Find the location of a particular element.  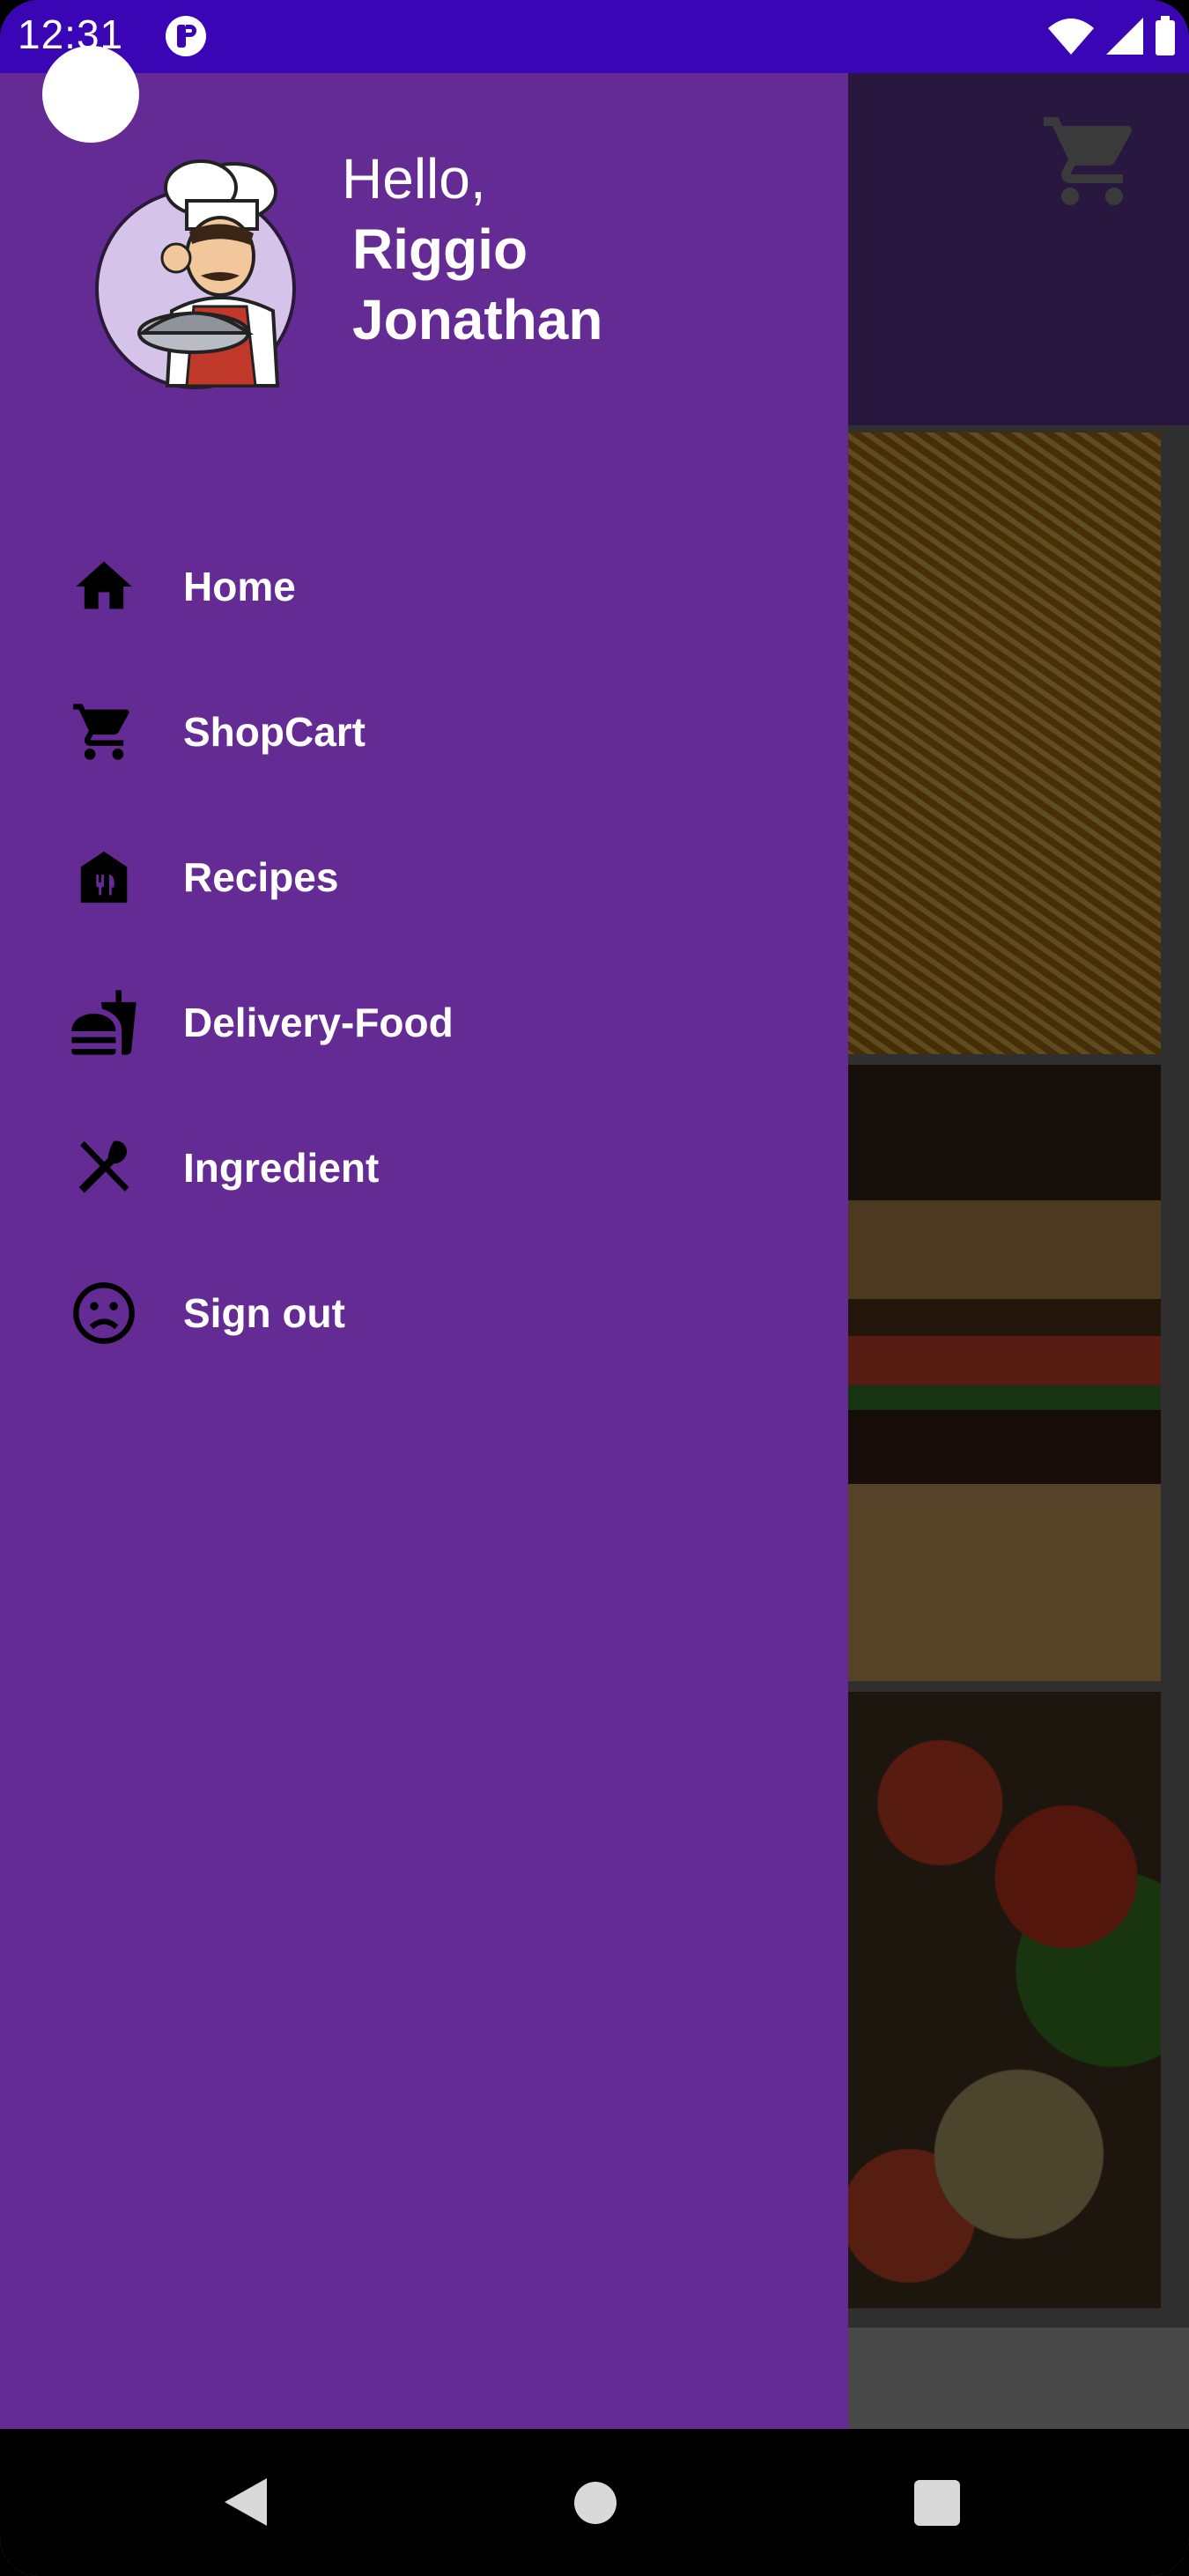

user-first-name: Riggio is located at coordinates (440, 249).